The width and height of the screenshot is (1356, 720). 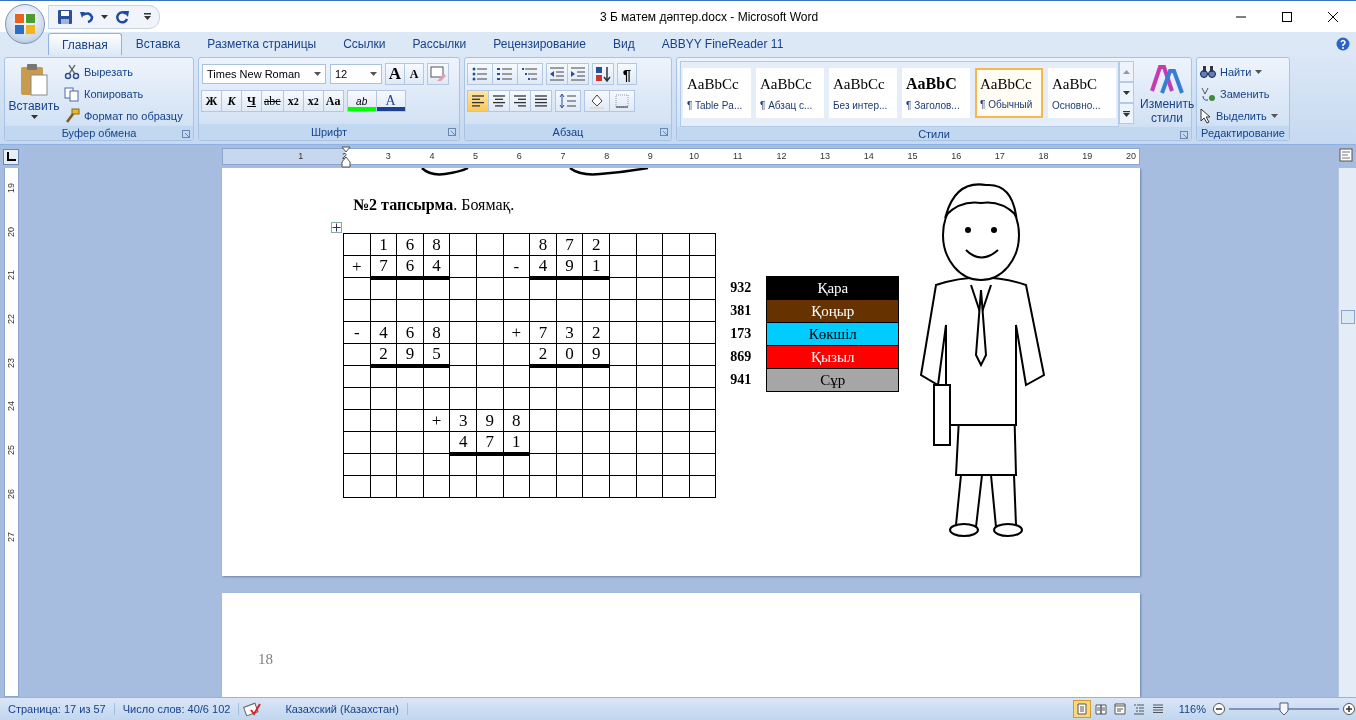 I want to click on window-title: 3 Б матем дәптер.docx - Microsoft Word, so click(x=709, y=16).